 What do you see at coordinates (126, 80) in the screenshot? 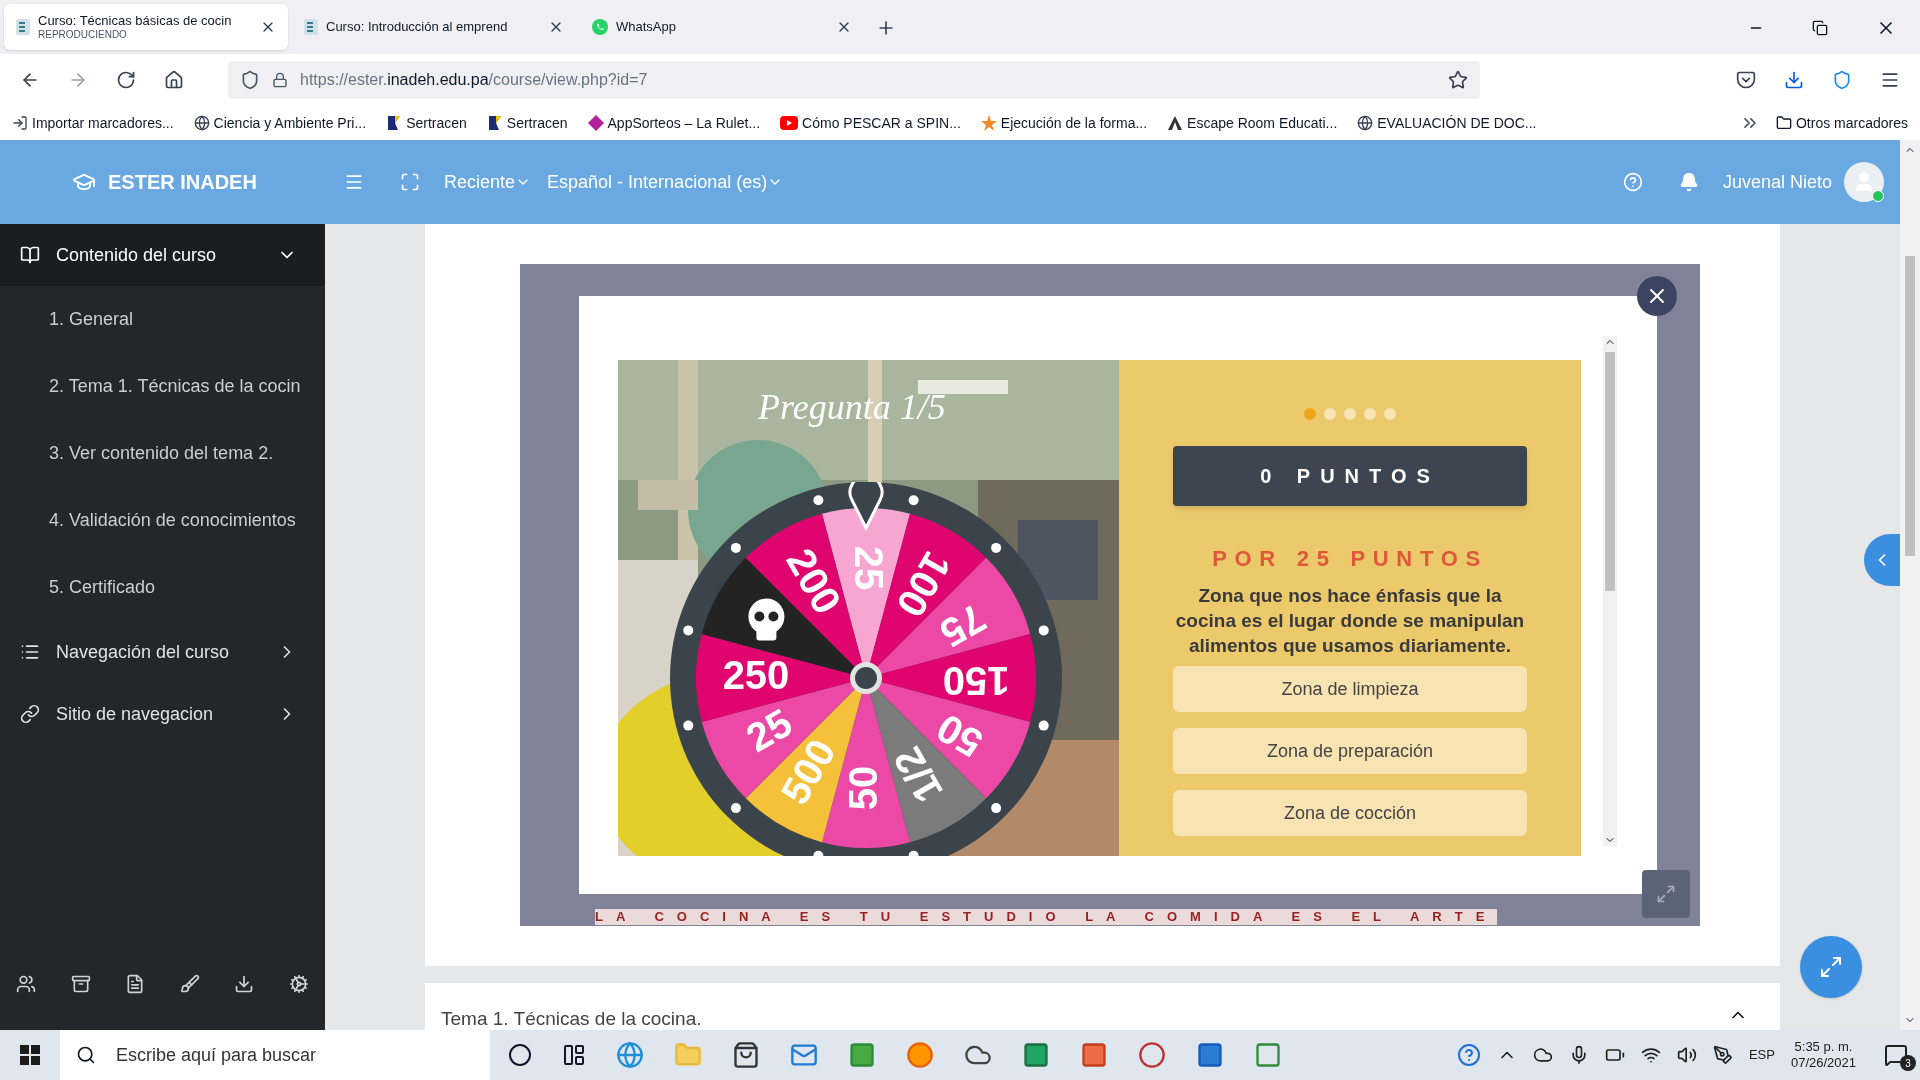
I see `reload-icon` at bounding box center [126, 80].